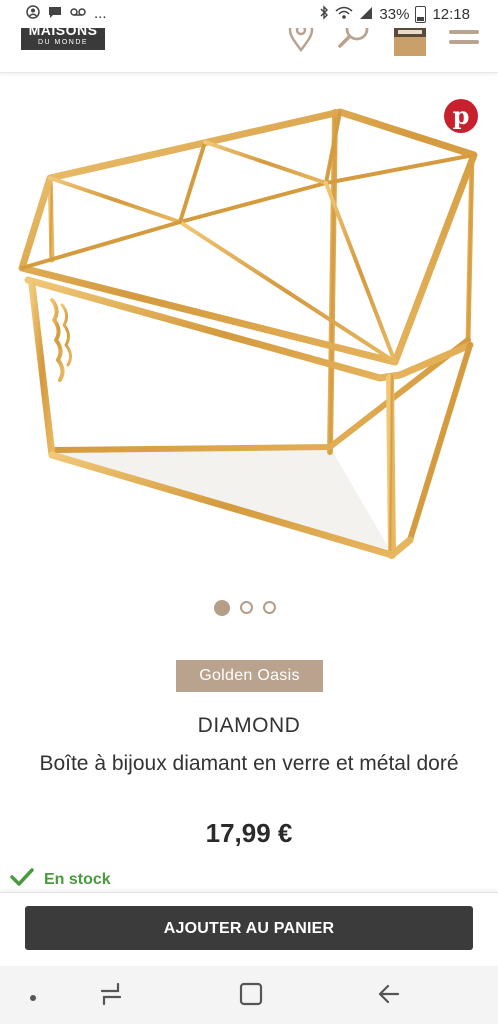 This screenshot has height=1024, width=498. I want to click on battery-percent: 33%, so click(394, 14).